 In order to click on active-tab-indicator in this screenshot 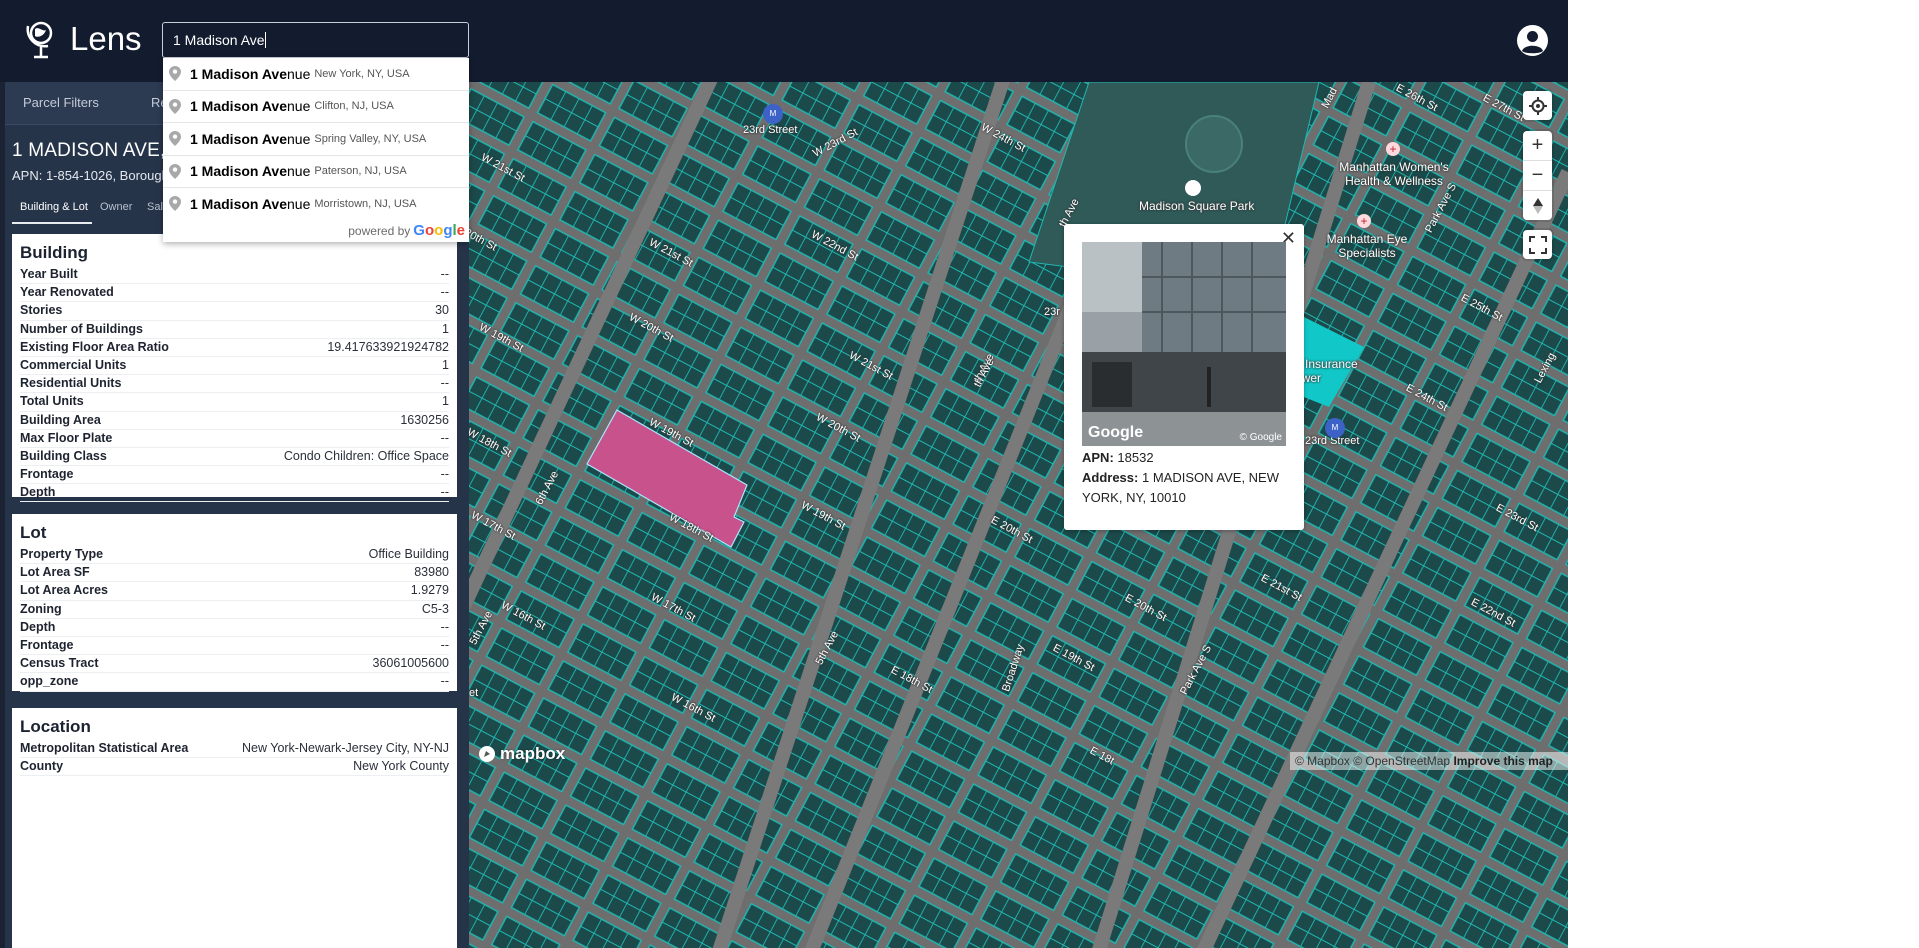, I will do `click(52, 223)`.